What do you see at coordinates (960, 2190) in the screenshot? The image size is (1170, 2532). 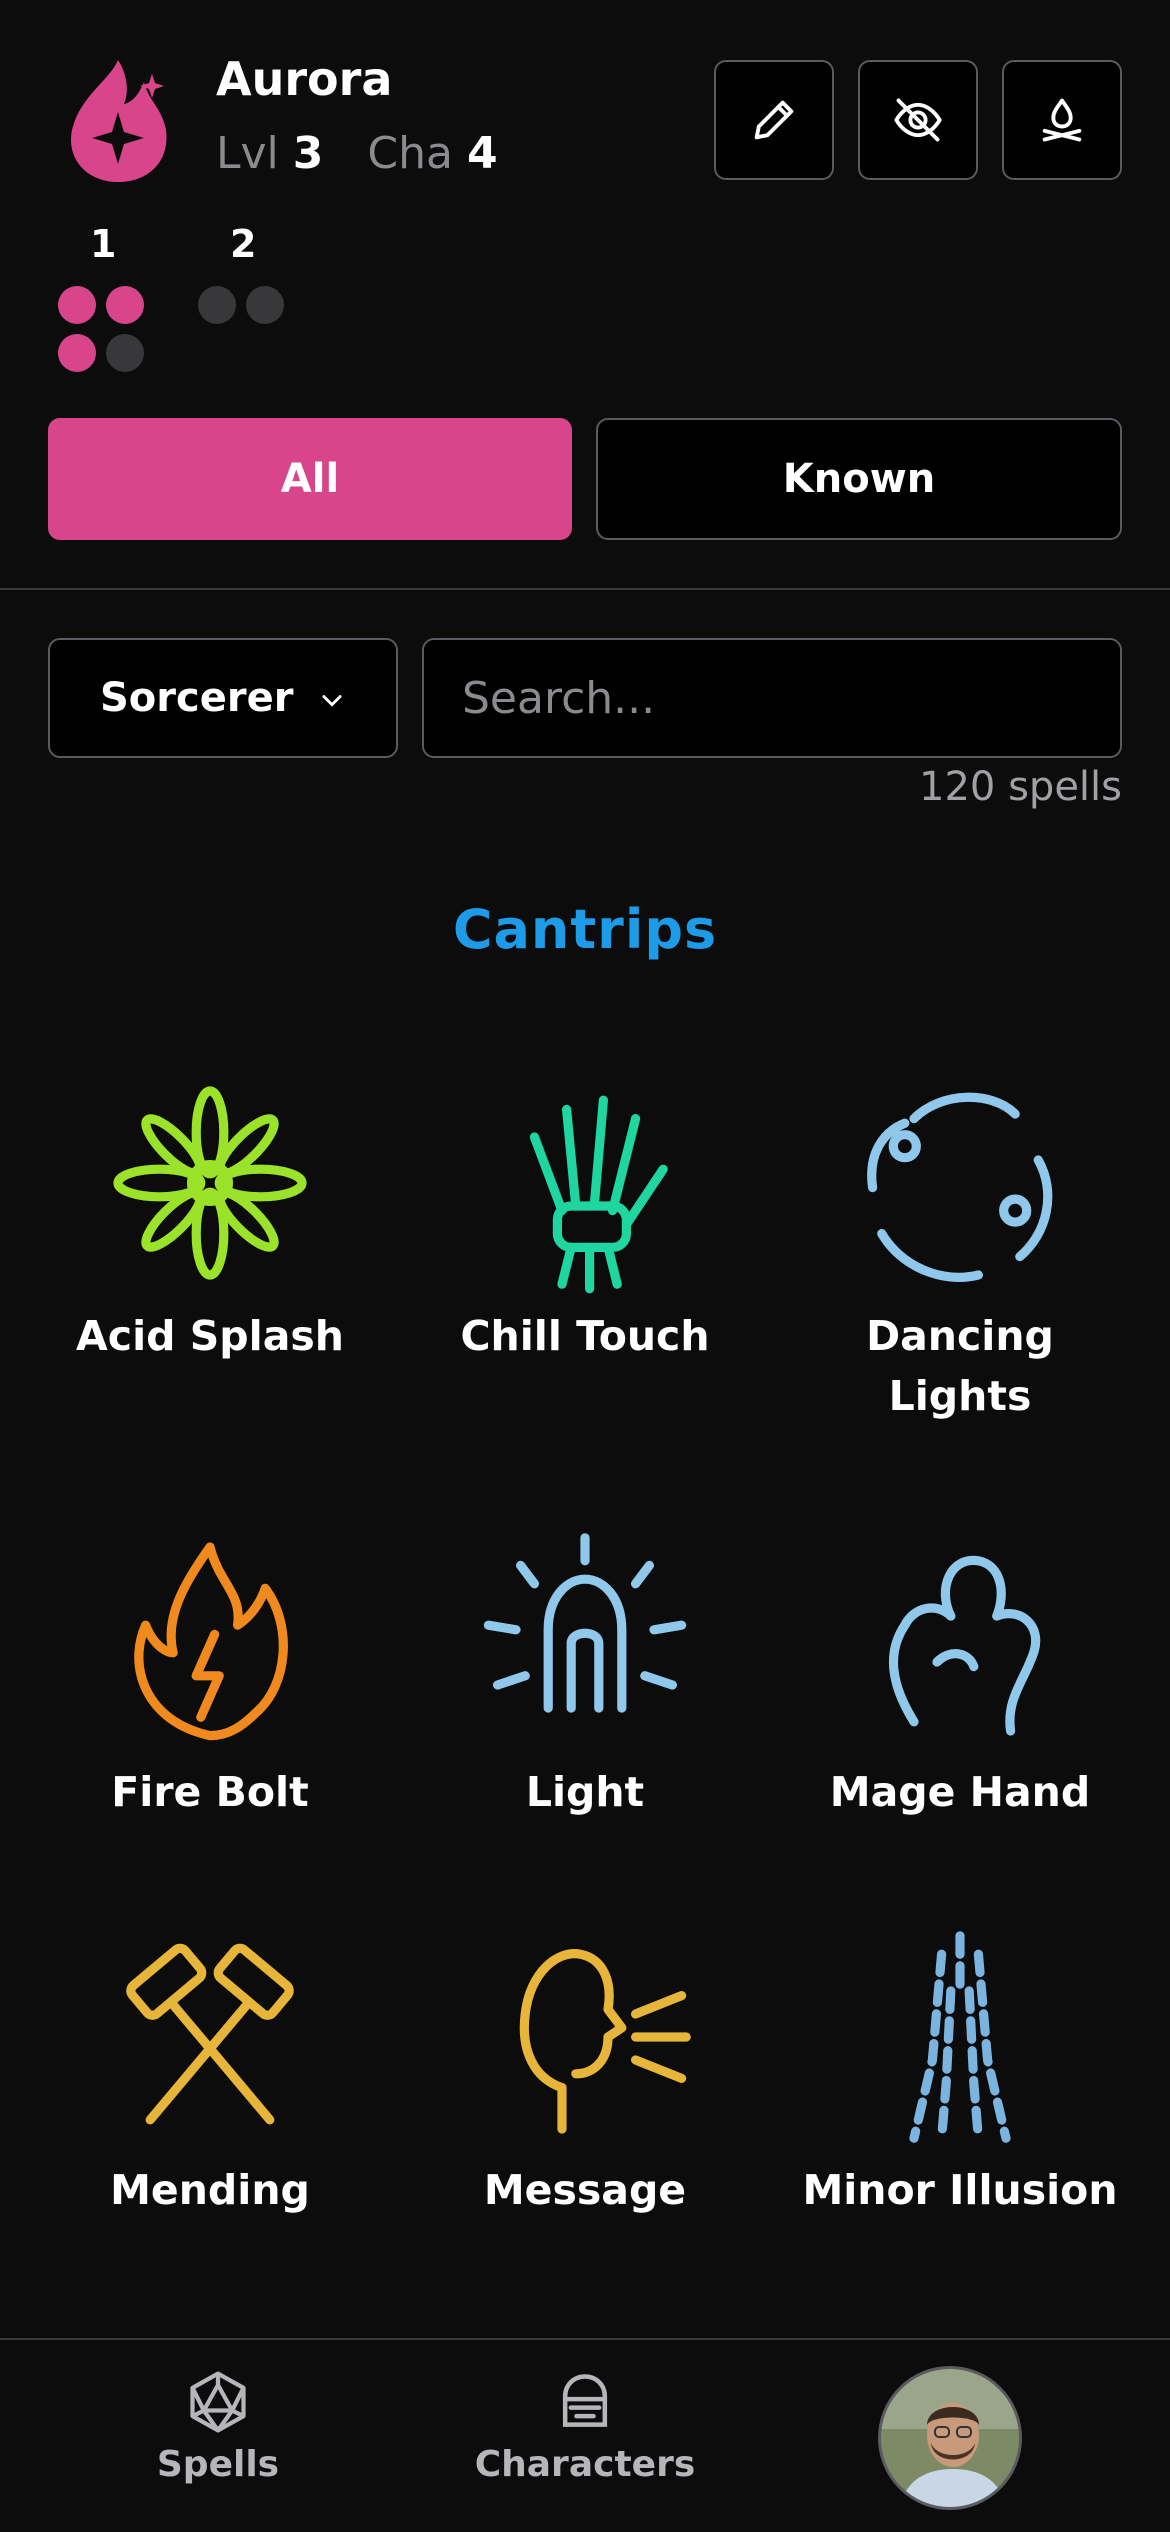 I see `spell-name: Minor Illusion` at bounding box center [960, 2190].